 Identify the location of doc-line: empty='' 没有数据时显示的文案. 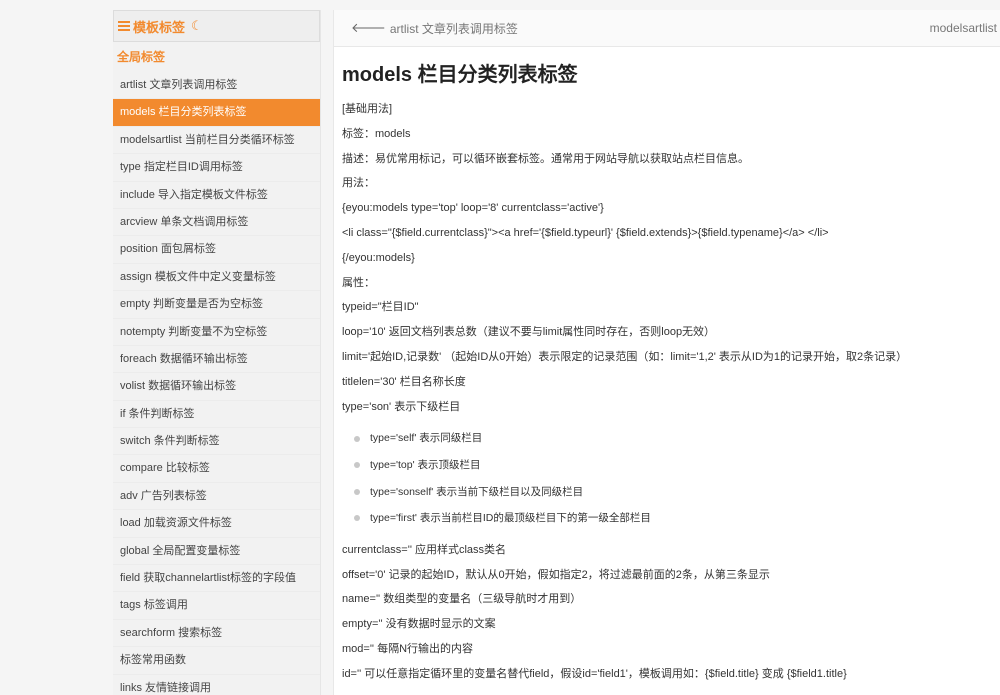
(419, 624).